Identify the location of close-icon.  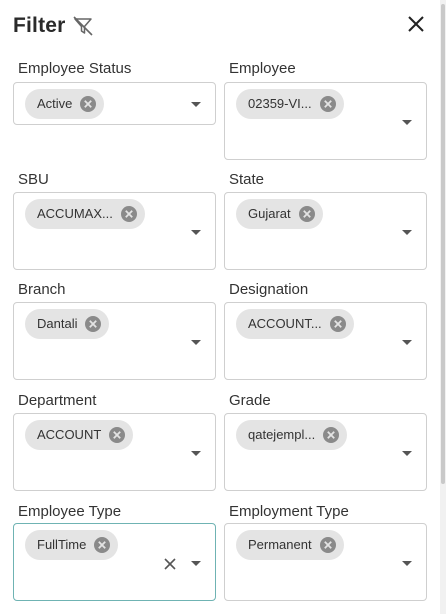
(416, 24).